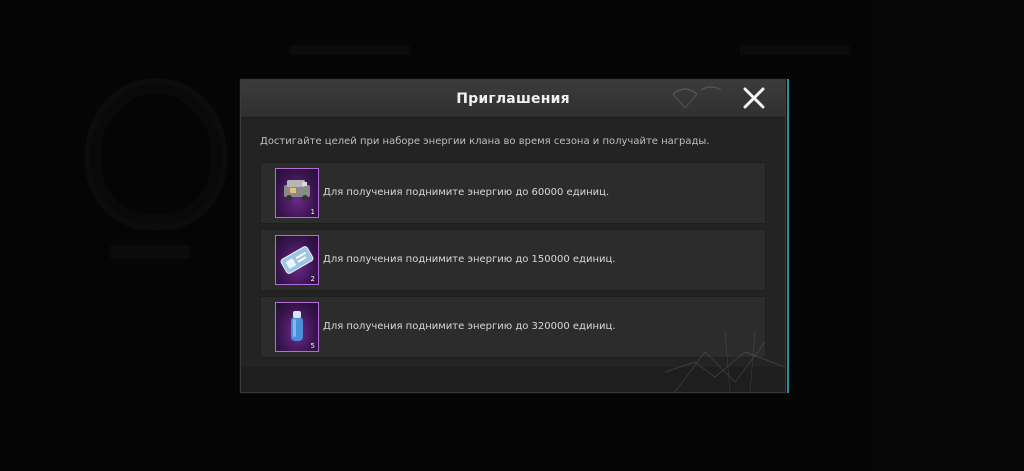 Image resolution: width=1024 pixels, height=471 pixels. What do you see at coordinates (312, 212) in the screenshot?
I see `item-quantity: 1` at bounding box center [312, 212].